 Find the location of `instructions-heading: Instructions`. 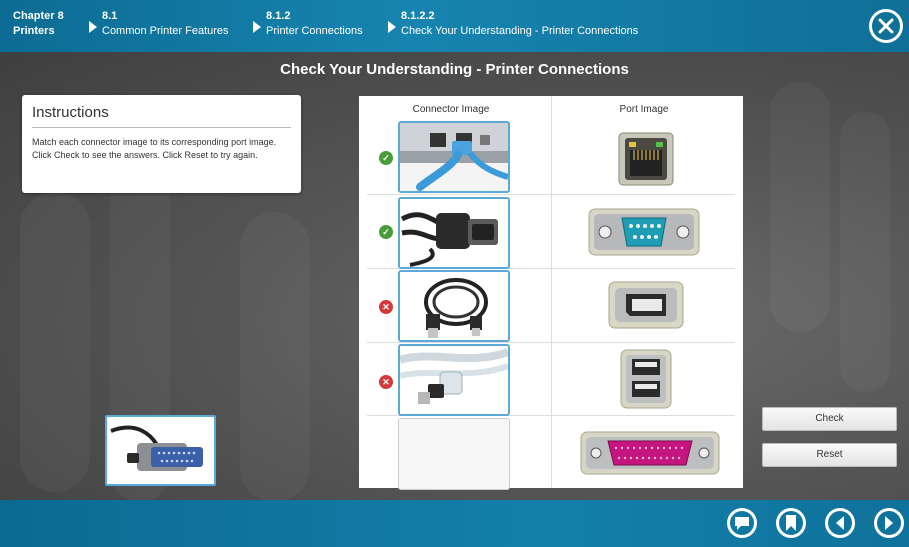

instructions-heading: Instructions is located at coordinates (161, 116).